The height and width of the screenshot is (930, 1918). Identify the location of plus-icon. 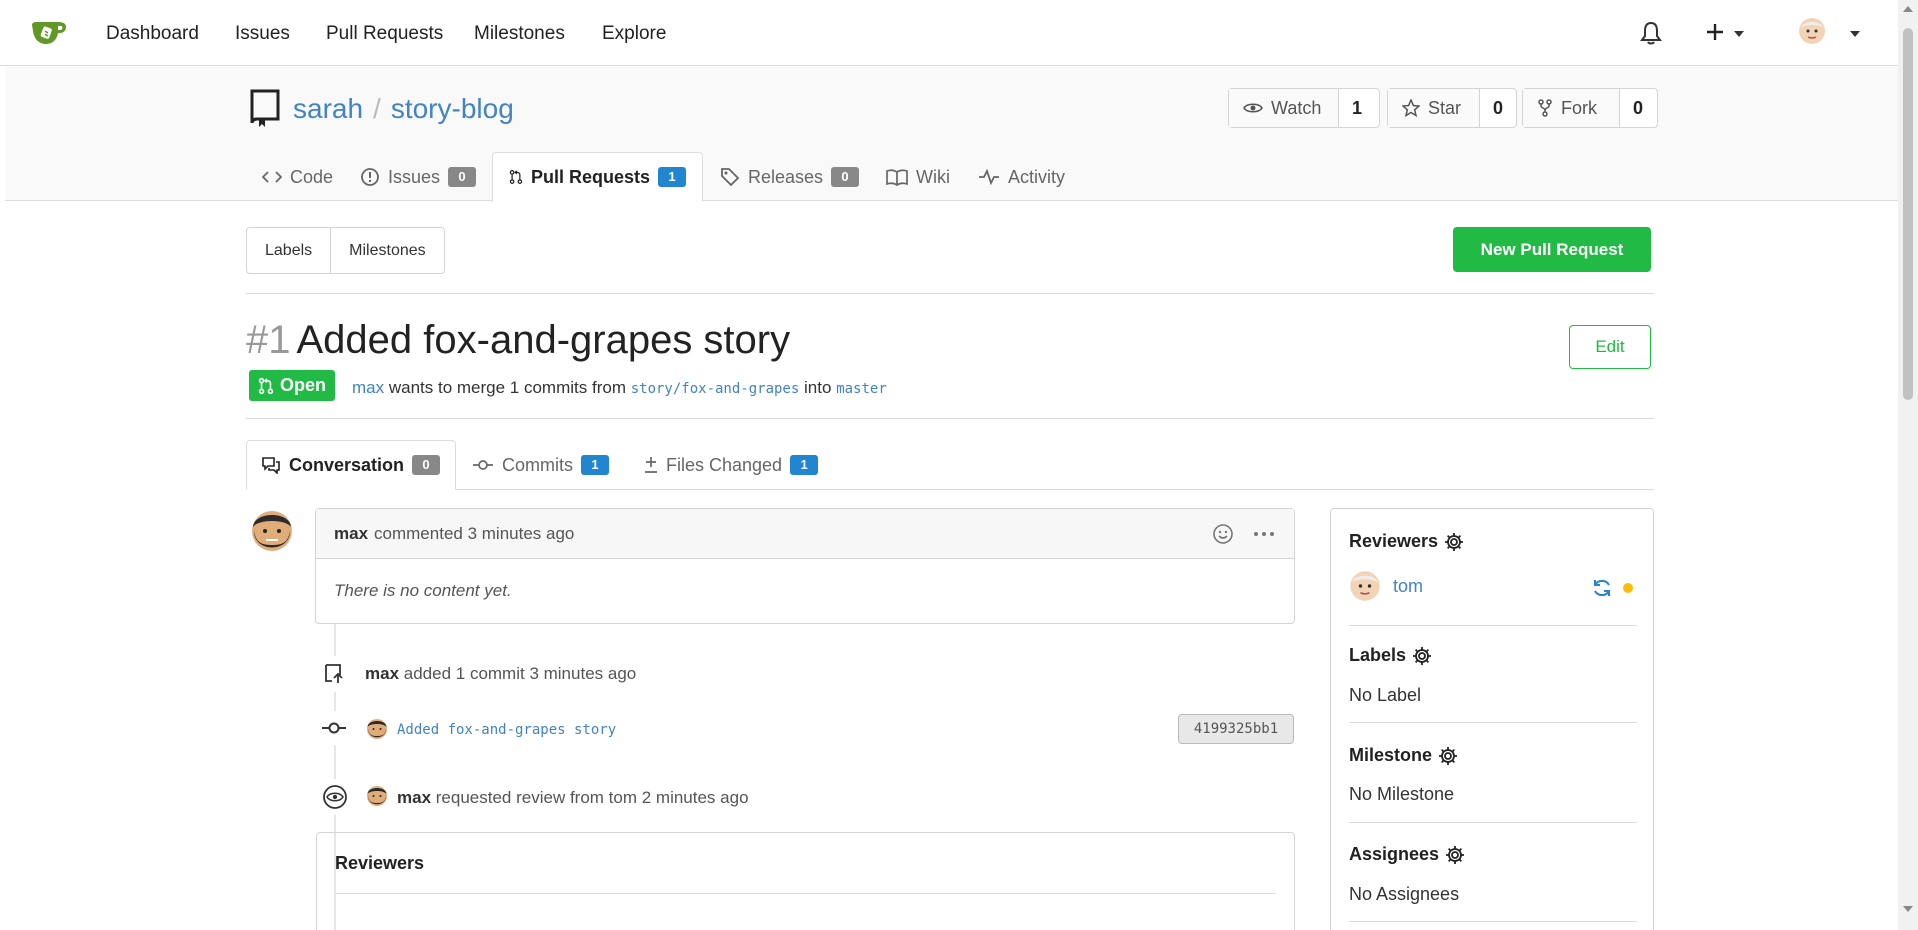
(1715, 34).